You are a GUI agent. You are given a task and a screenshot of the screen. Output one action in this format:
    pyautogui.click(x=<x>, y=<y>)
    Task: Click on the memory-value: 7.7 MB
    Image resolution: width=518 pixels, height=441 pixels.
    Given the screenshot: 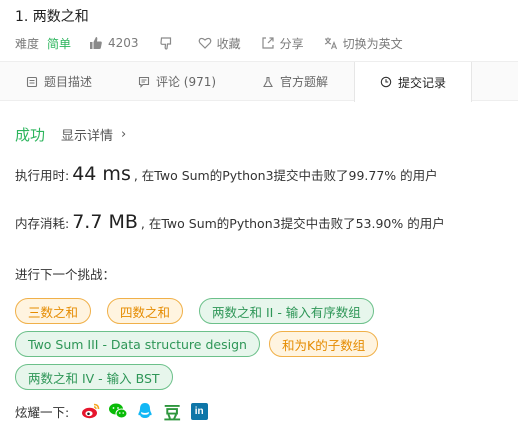 What is the action you would take?
    pyautogui.click(x=105, y=222)
    